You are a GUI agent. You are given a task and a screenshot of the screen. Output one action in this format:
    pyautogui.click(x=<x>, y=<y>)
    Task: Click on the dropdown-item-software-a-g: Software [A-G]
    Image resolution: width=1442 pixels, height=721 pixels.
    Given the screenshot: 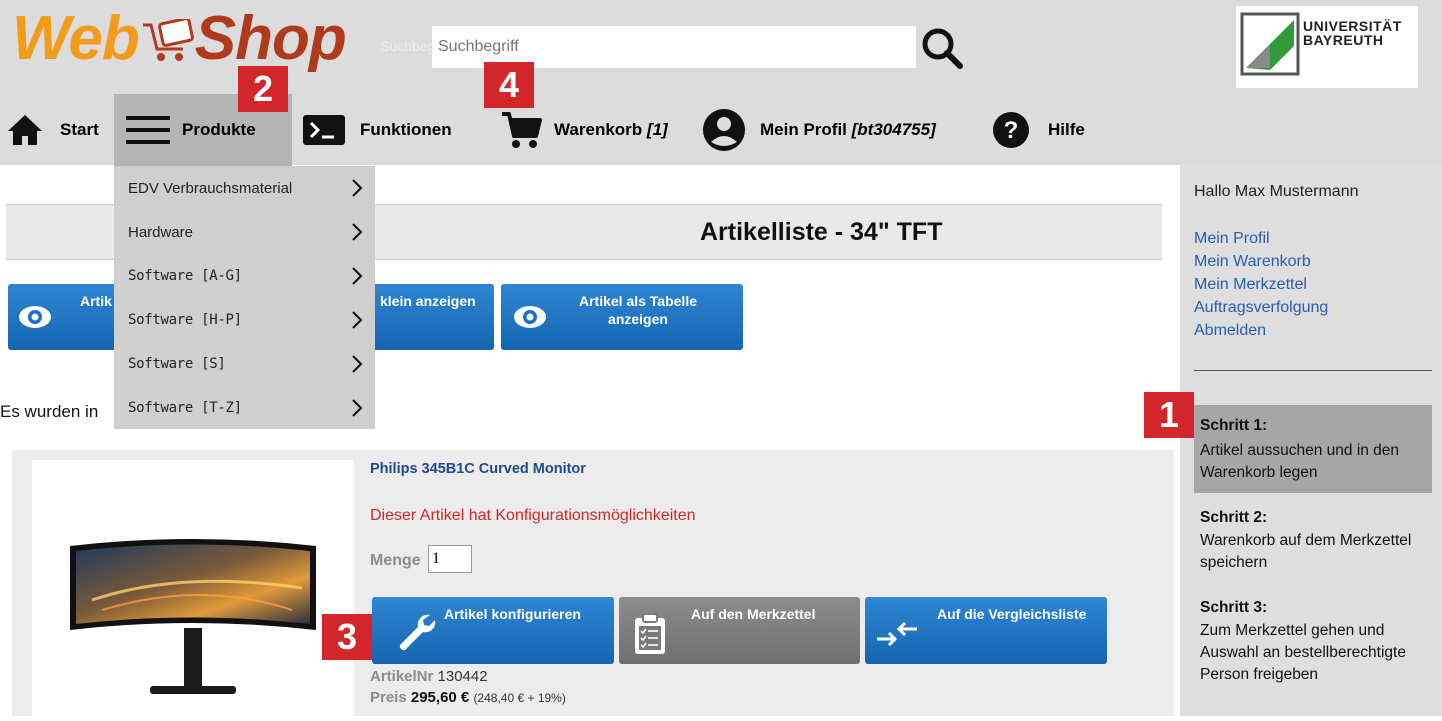 What is the action you would take?
    pyautogui.click(x=244, y=276)
    